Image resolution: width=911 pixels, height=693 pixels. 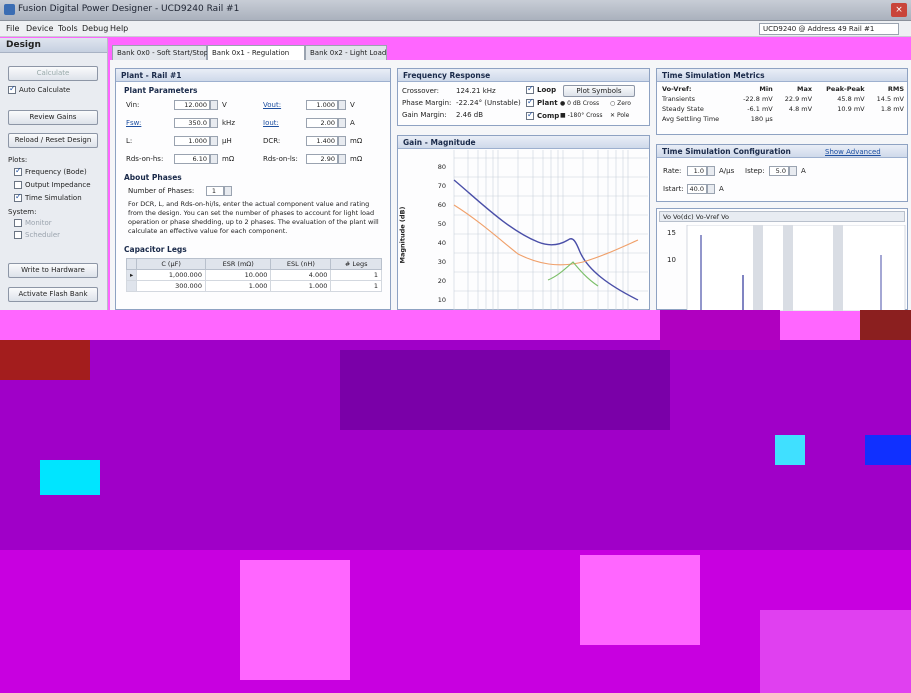 I want to click on iout-unit: A, so click(x=352, y=123).